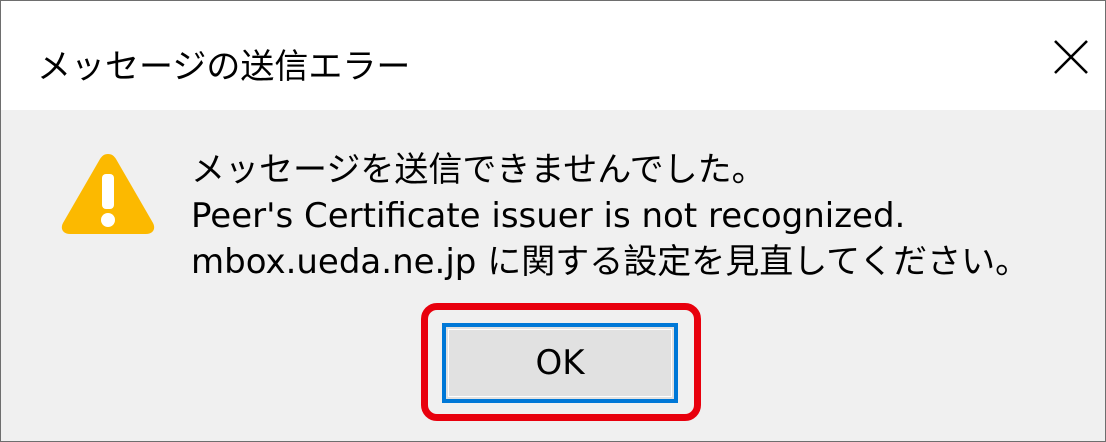 This screenshot has height=442, width=1106. What do you see at coordinates (478, 170) in the screenshot?
I see `message-line: メッセージを送信できませんでした。` at bounding box center [478, 170].